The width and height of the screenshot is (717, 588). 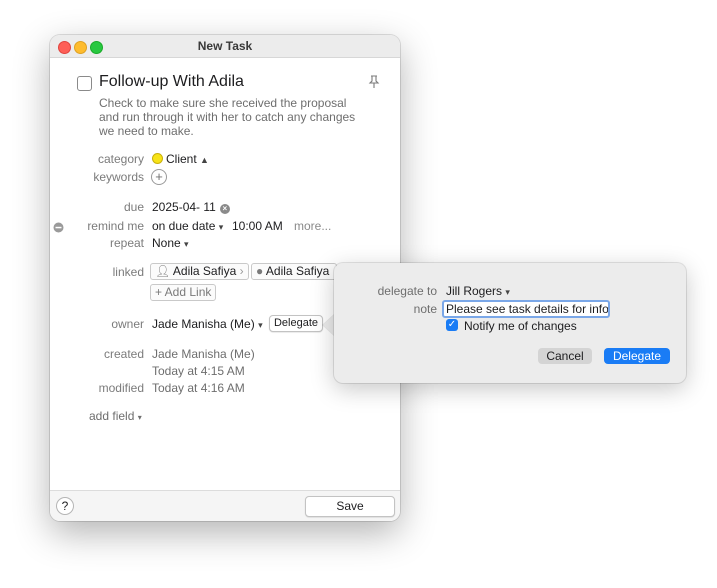 What do you see at coordinates (126, 243) in the screenshot?
I see `repeat-label: repeat` at bounding box center [126, 243].